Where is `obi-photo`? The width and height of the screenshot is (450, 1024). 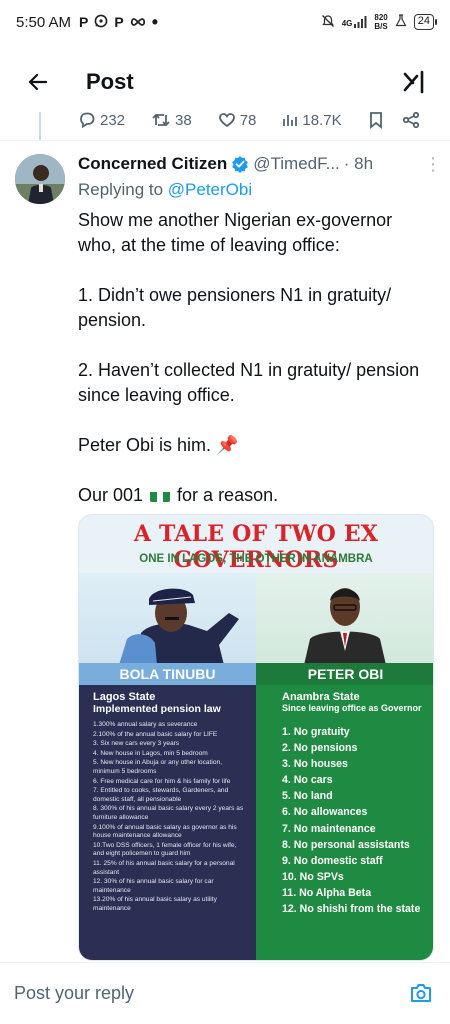 obi-photo is located at coordinates (344, 619).